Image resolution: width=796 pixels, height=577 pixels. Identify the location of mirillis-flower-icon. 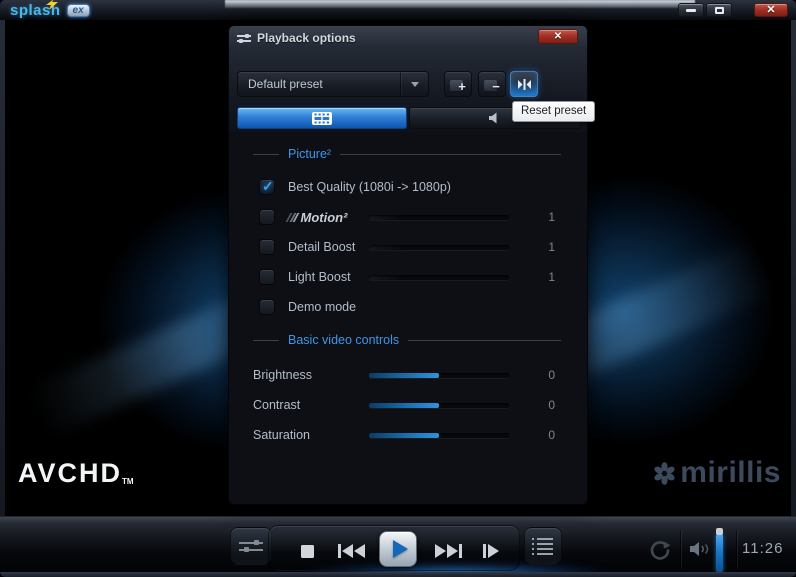
(664, 473).